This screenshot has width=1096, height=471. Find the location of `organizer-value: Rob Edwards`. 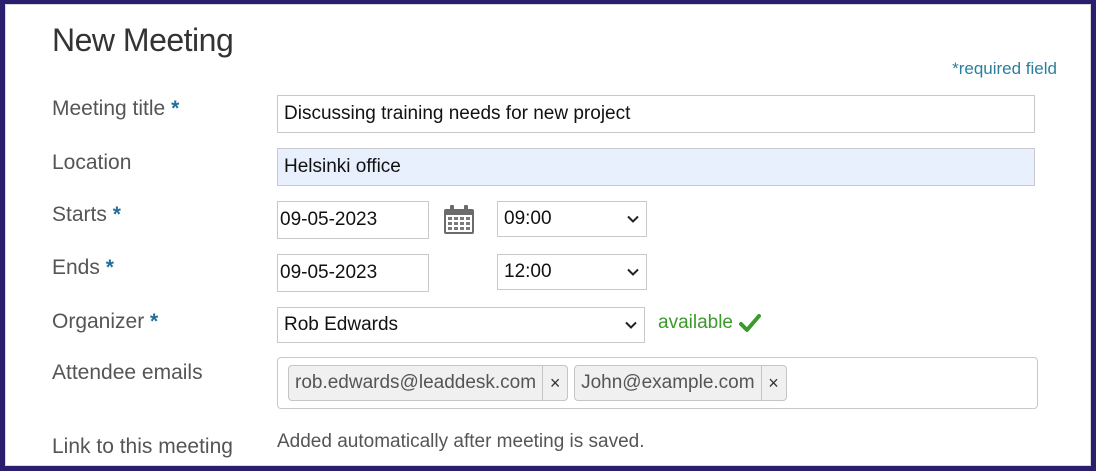

organizer-value: Rob Edwards is located at coordinates (341, 324).